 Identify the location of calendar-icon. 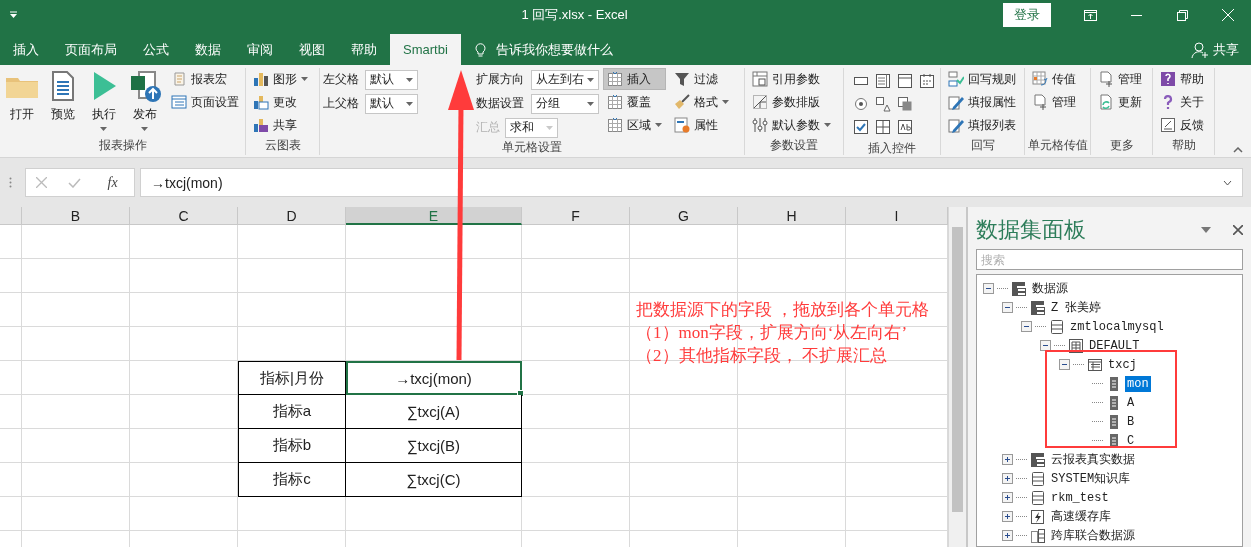
(927, 81).